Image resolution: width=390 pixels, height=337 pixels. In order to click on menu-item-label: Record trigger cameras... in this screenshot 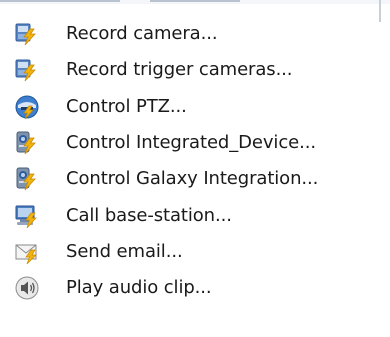, I will do `click(179, 70)`.